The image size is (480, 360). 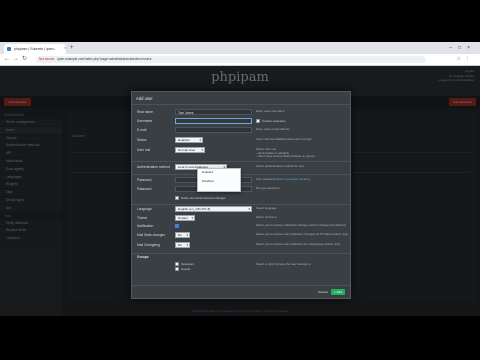 I want to click on password-label: Password, so click(x=144, y=180).